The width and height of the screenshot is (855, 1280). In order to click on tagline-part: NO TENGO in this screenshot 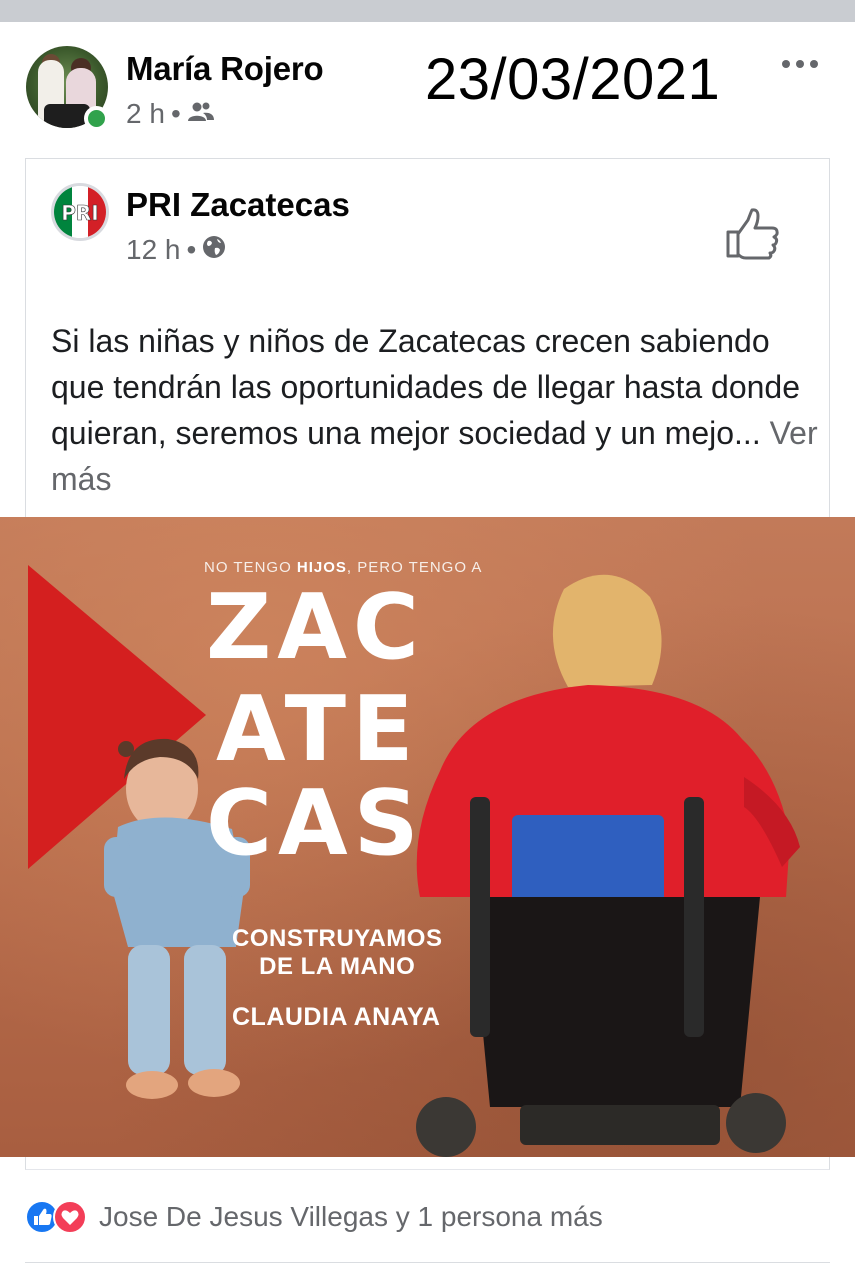, I will do `click(250, 567)`.